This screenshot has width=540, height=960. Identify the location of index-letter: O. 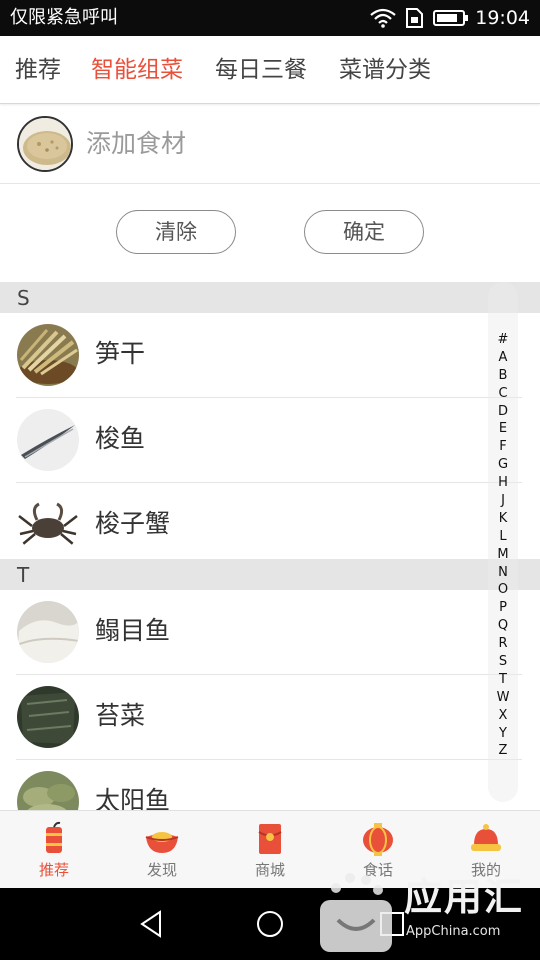
(503, 590).